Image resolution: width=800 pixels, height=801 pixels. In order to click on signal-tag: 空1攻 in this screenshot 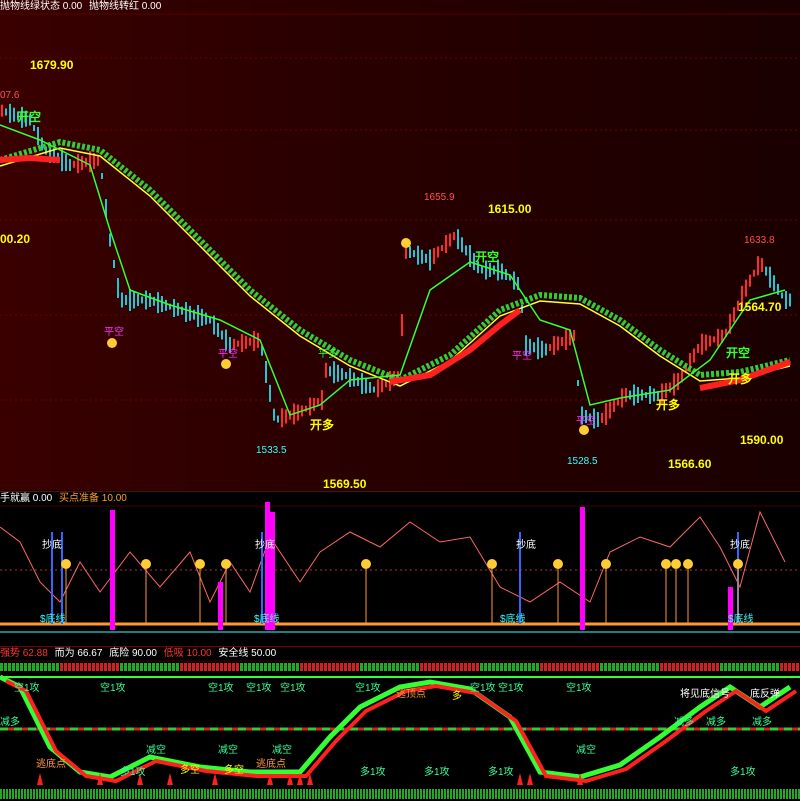, I will do `click(221, 688)`.